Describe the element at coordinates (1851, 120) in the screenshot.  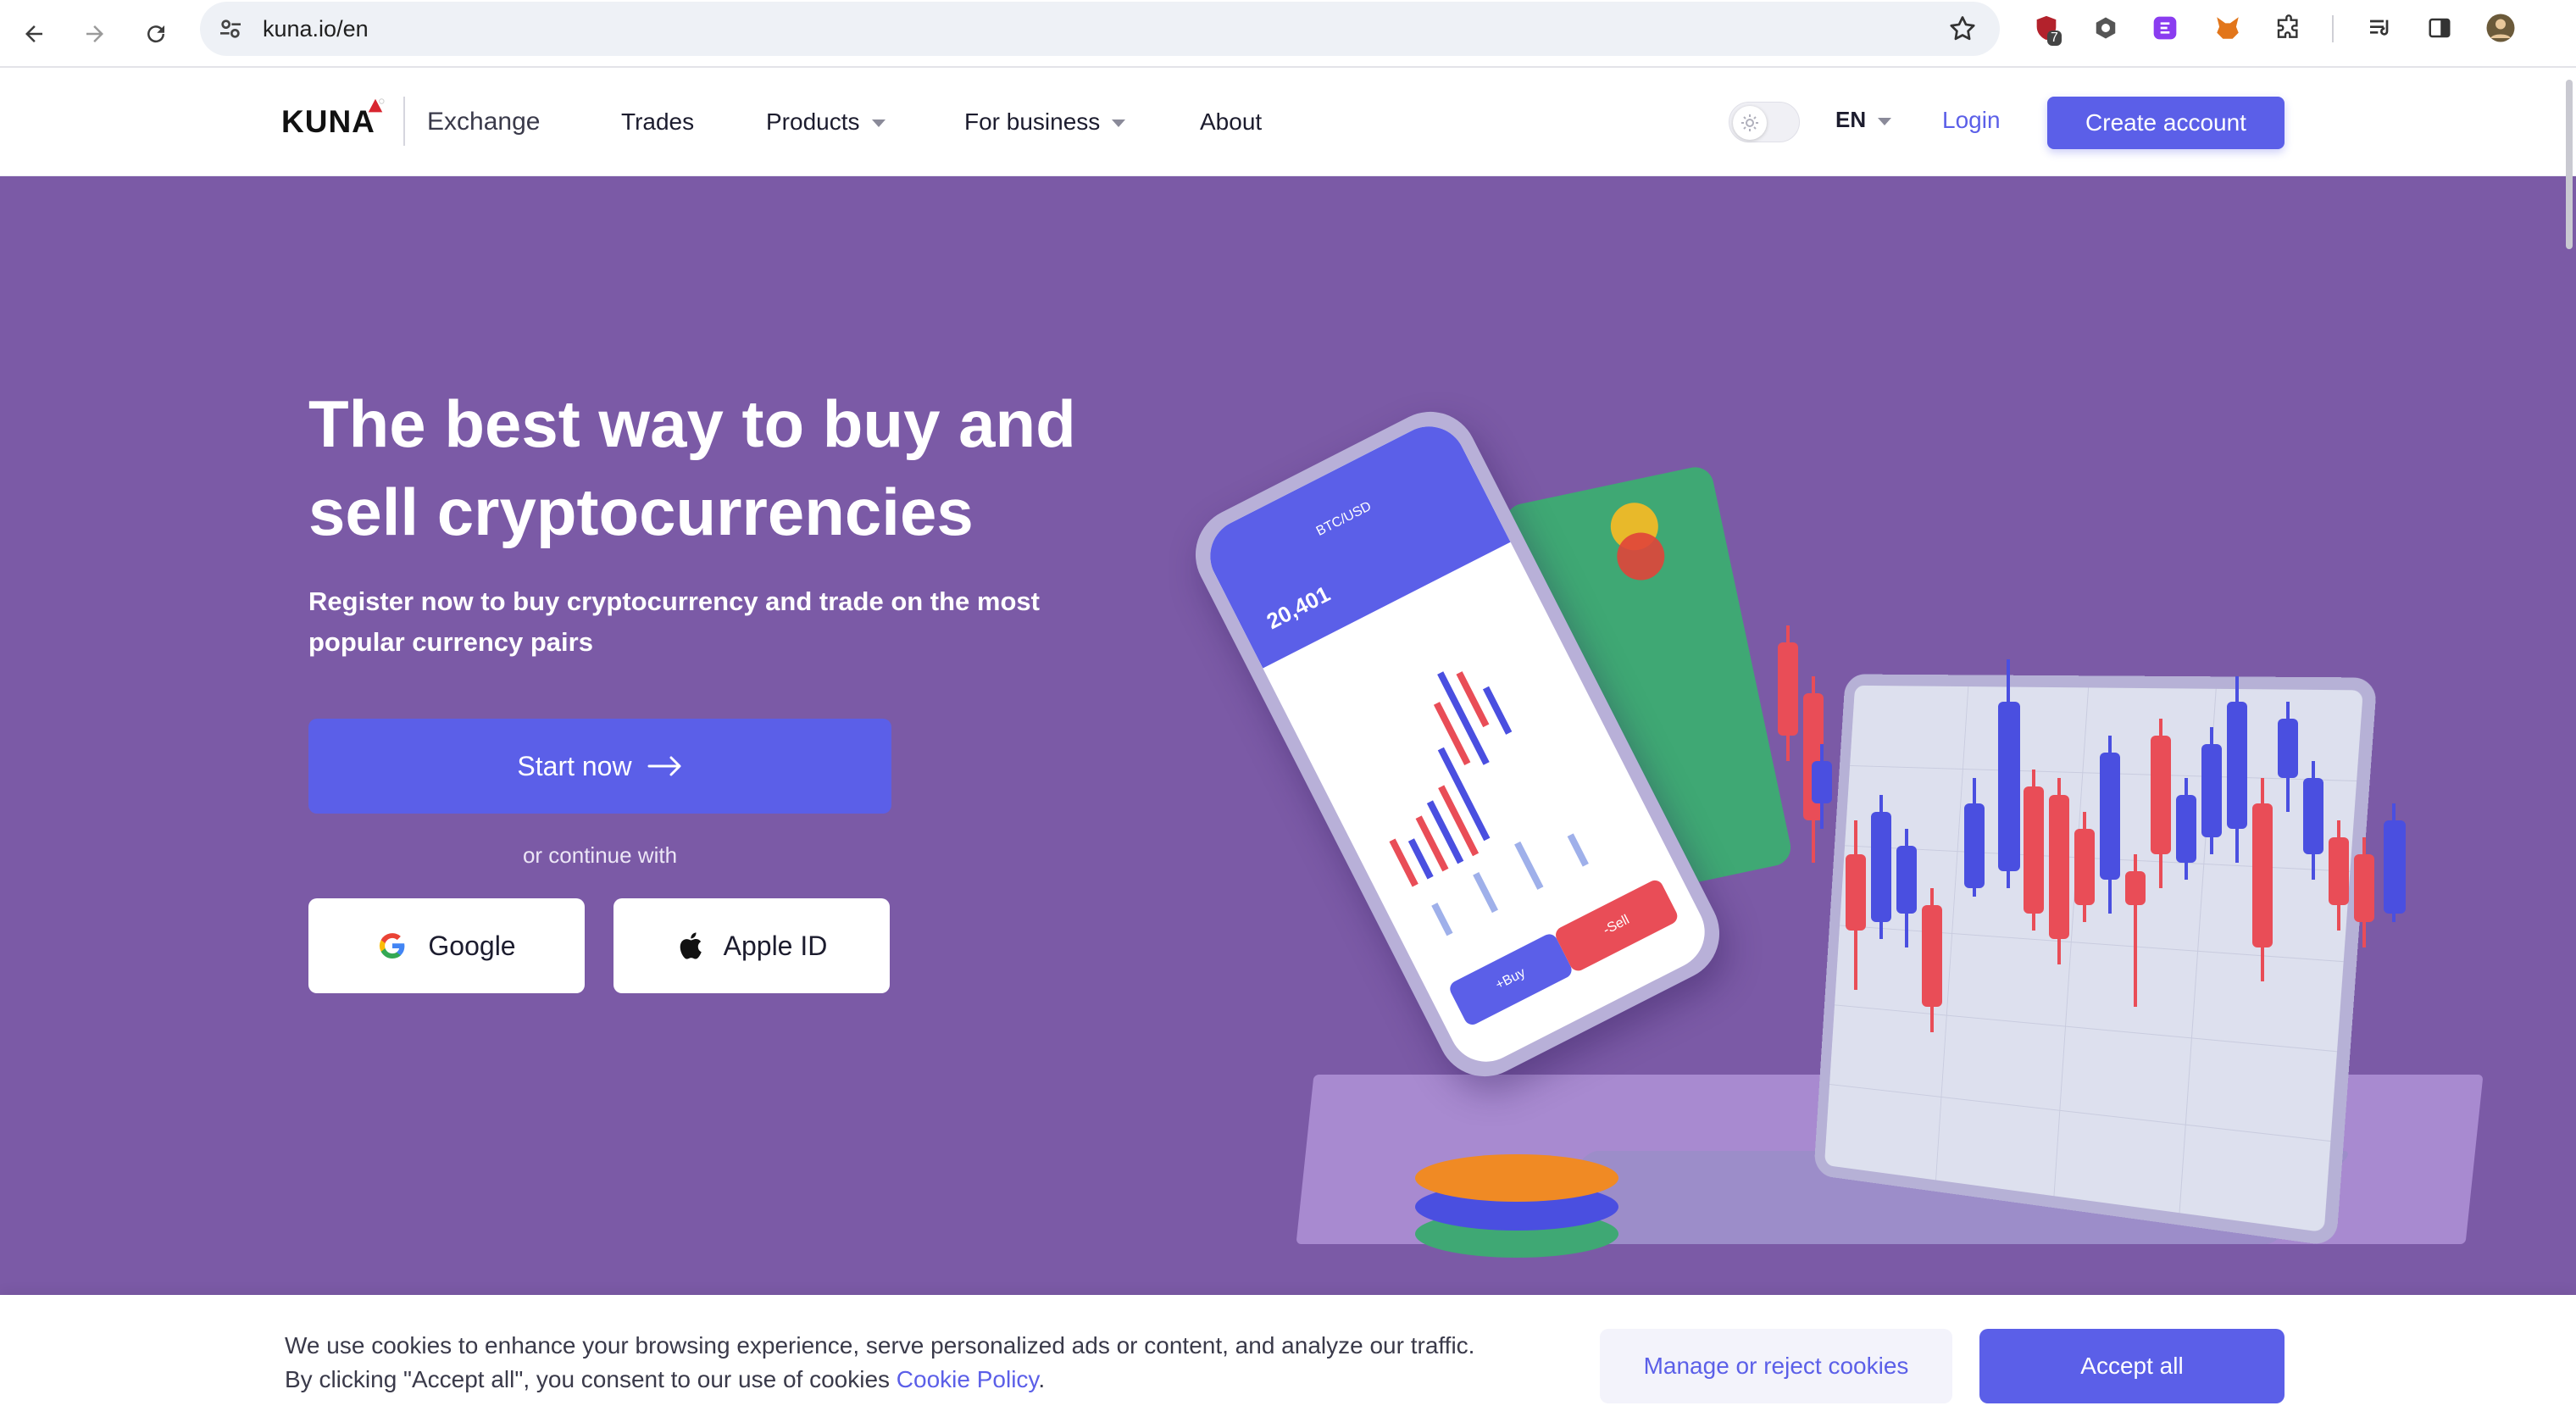
I see `language-label: EN` at that location.